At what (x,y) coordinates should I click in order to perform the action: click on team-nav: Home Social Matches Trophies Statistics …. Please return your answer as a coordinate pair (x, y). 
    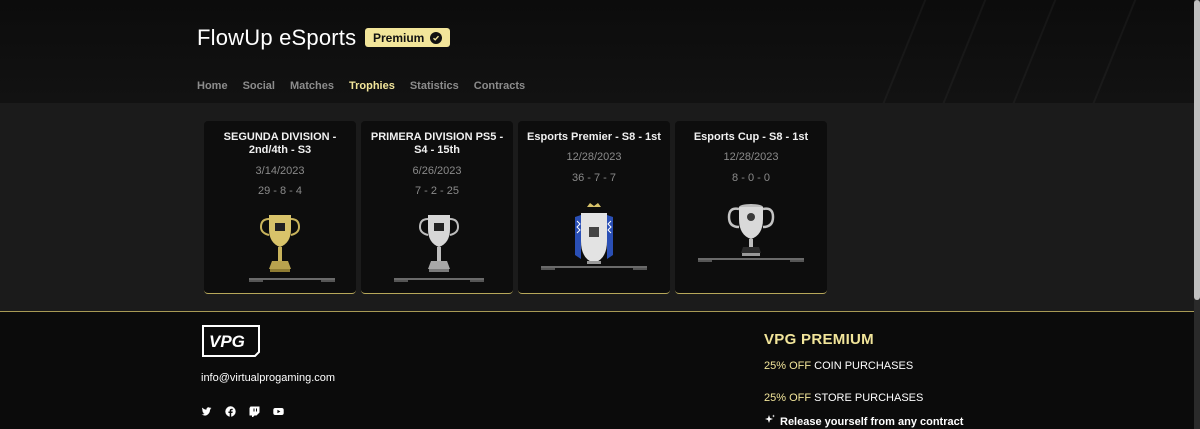
    Looking at the image, I should click on (361, 86).